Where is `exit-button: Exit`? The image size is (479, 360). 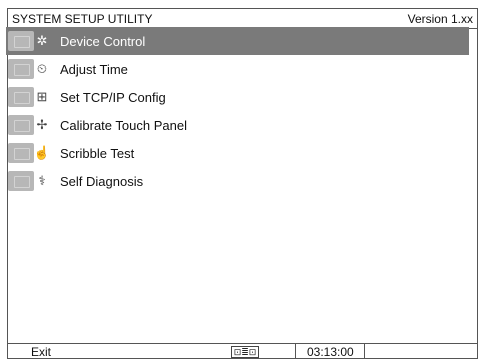 exit-button: Exit is located at coordinates (41, 352).